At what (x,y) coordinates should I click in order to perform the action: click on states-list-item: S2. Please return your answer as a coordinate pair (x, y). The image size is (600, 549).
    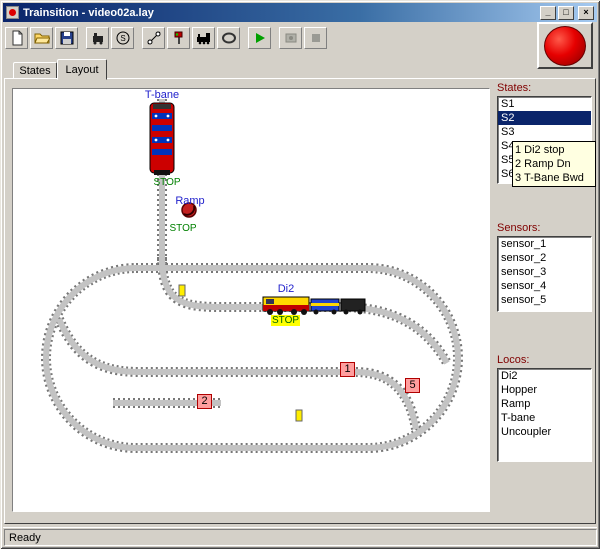
    Looking at the image, I should click on (544, 118).